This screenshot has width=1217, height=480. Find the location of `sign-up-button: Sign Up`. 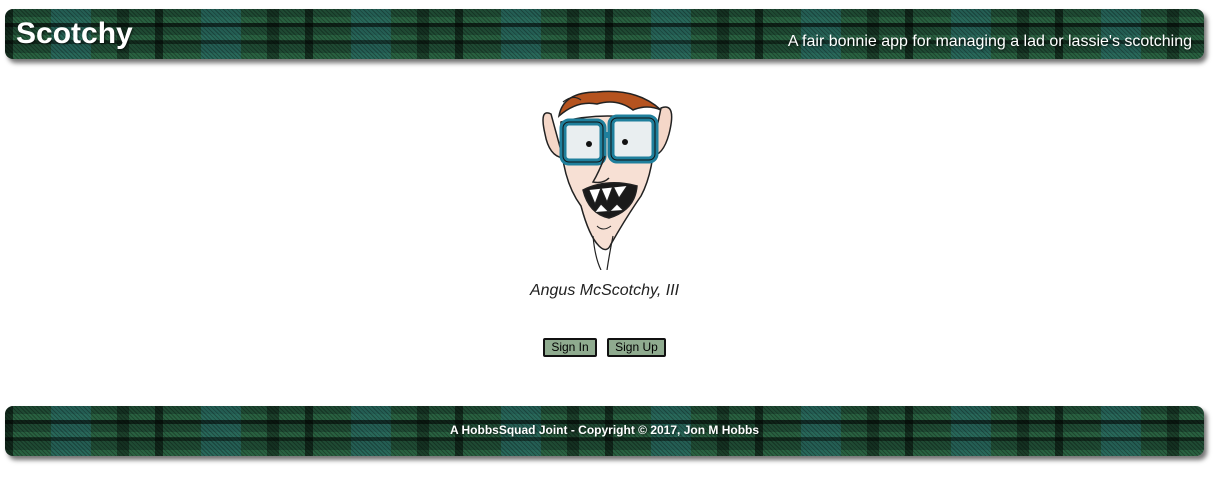

sign-up-button: Sign Up is located at coordinates (636, 347).